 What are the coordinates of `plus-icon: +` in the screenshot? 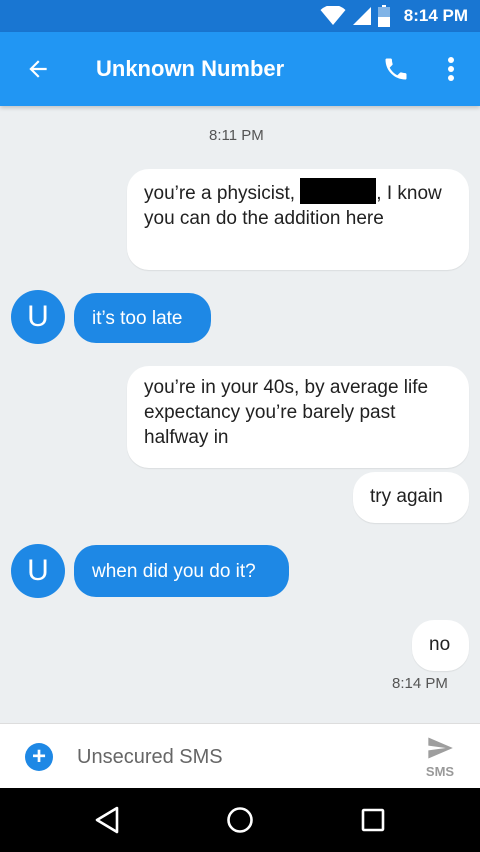 It's located at (38, 756).